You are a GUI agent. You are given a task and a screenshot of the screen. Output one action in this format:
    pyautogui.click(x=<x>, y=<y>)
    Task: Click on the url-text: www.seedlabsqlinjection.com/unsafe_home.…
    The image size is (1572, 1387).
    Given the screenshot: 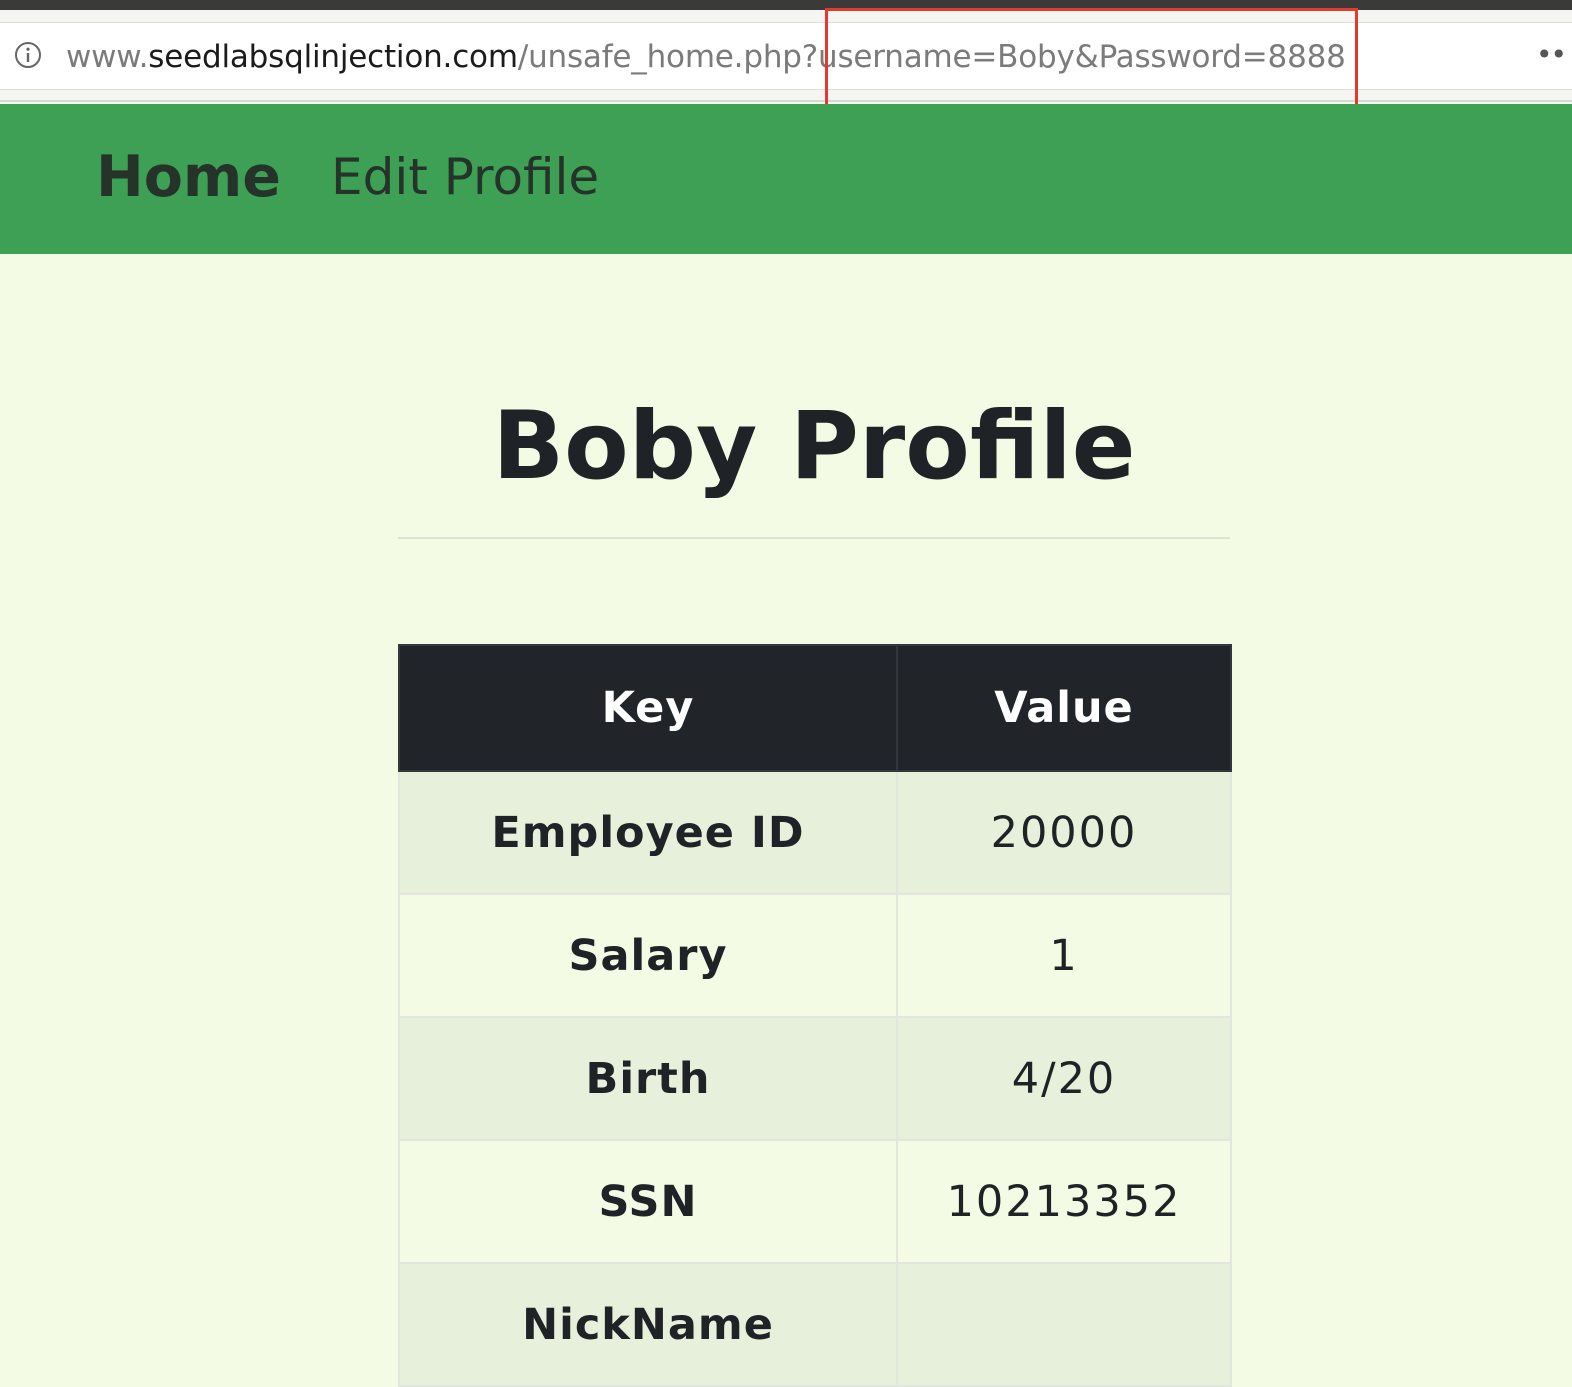 What is the action you would take?
    pyautogui.click(x=706, y=57)
    